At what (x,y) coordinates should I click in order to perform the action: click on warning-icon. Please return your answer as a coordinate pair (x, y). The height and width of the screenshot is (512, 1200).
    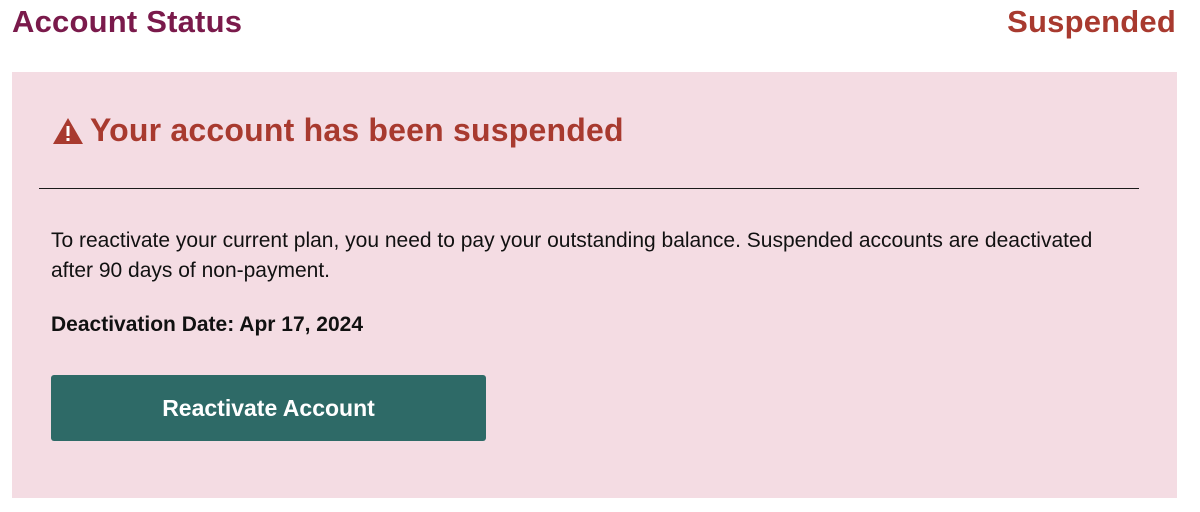
    Looking at the image, I should click on (68, 131).